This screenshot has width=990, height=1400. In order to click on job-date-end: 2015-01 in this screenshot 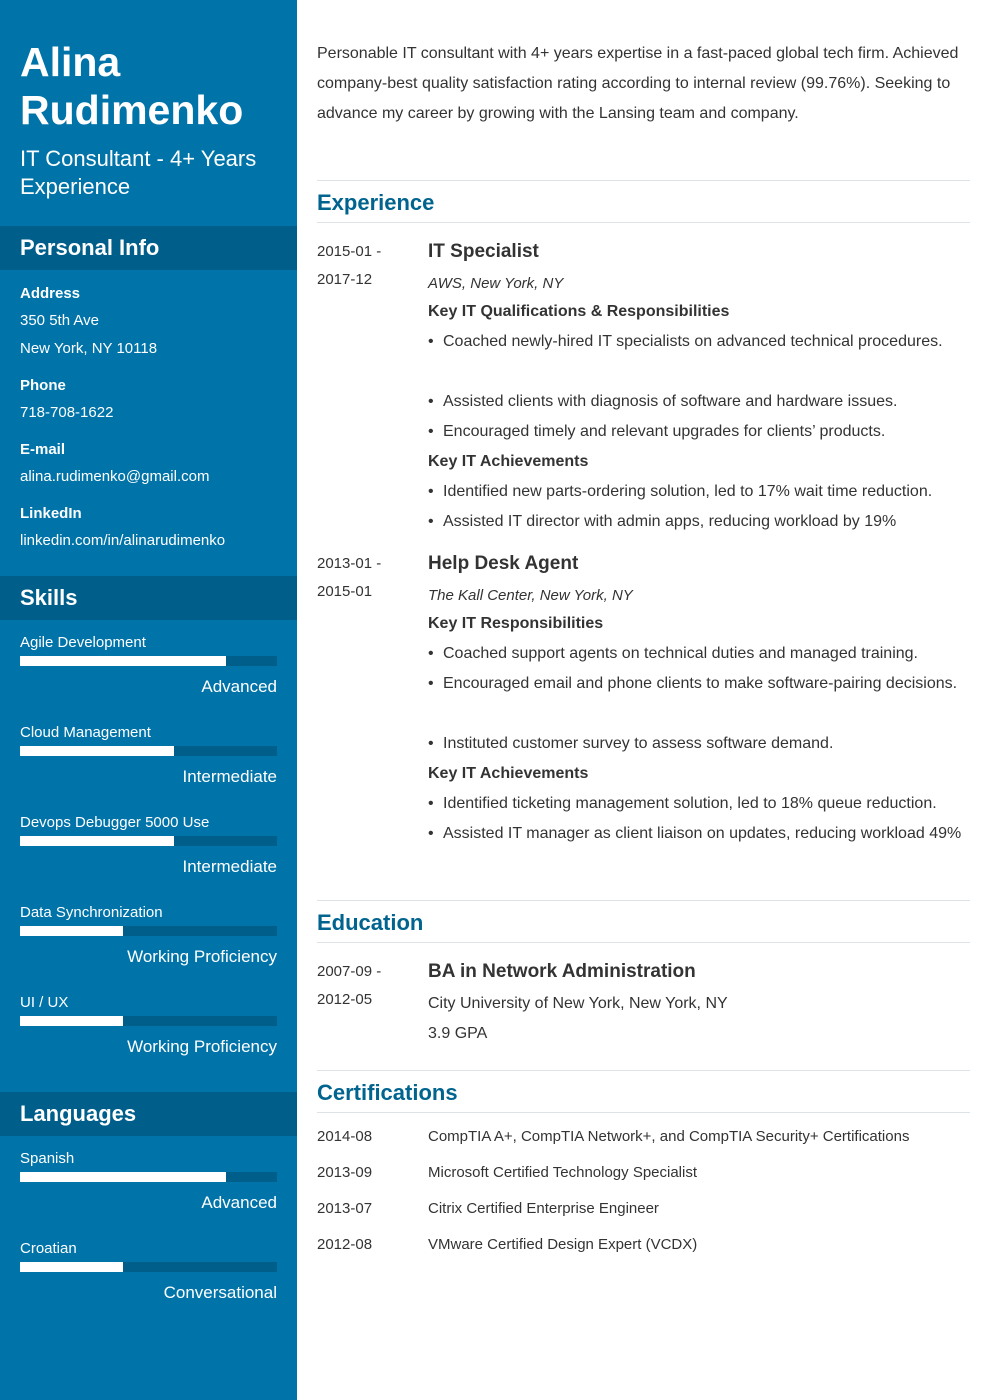, I will do `click(345, 591)`.